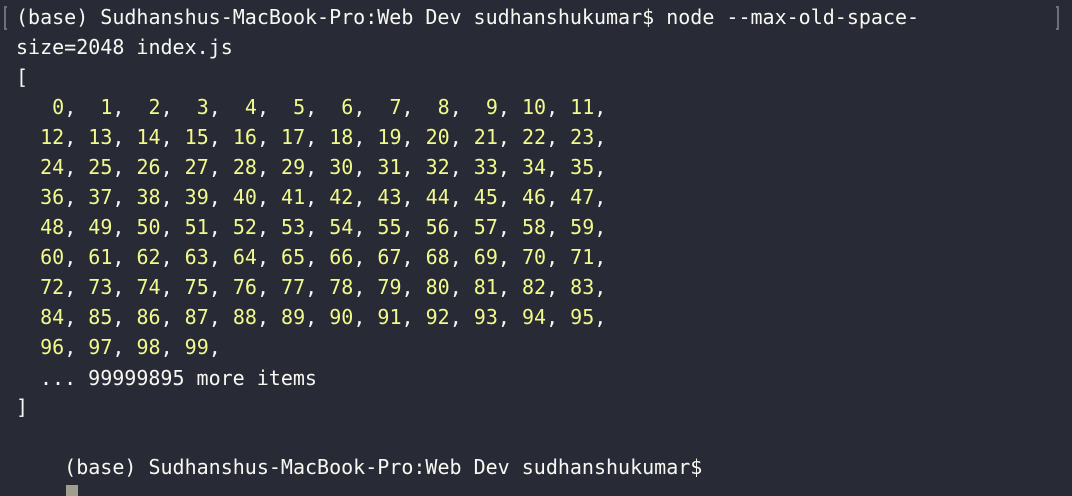  What do you see at coordinates (148, 137) in the screenshot?
I see `array-value: 14` at bounding box center [148, 137].